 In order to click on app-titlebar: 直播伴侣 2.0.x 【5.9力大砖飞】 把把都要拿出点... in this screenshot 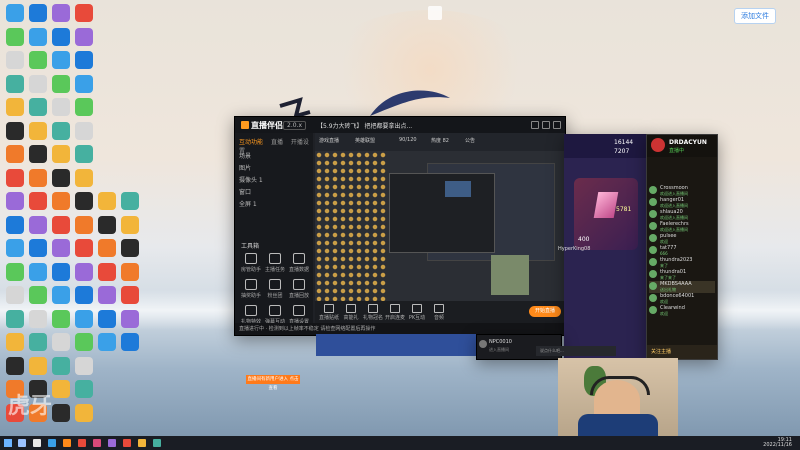, I will do `click(400, 125)`.